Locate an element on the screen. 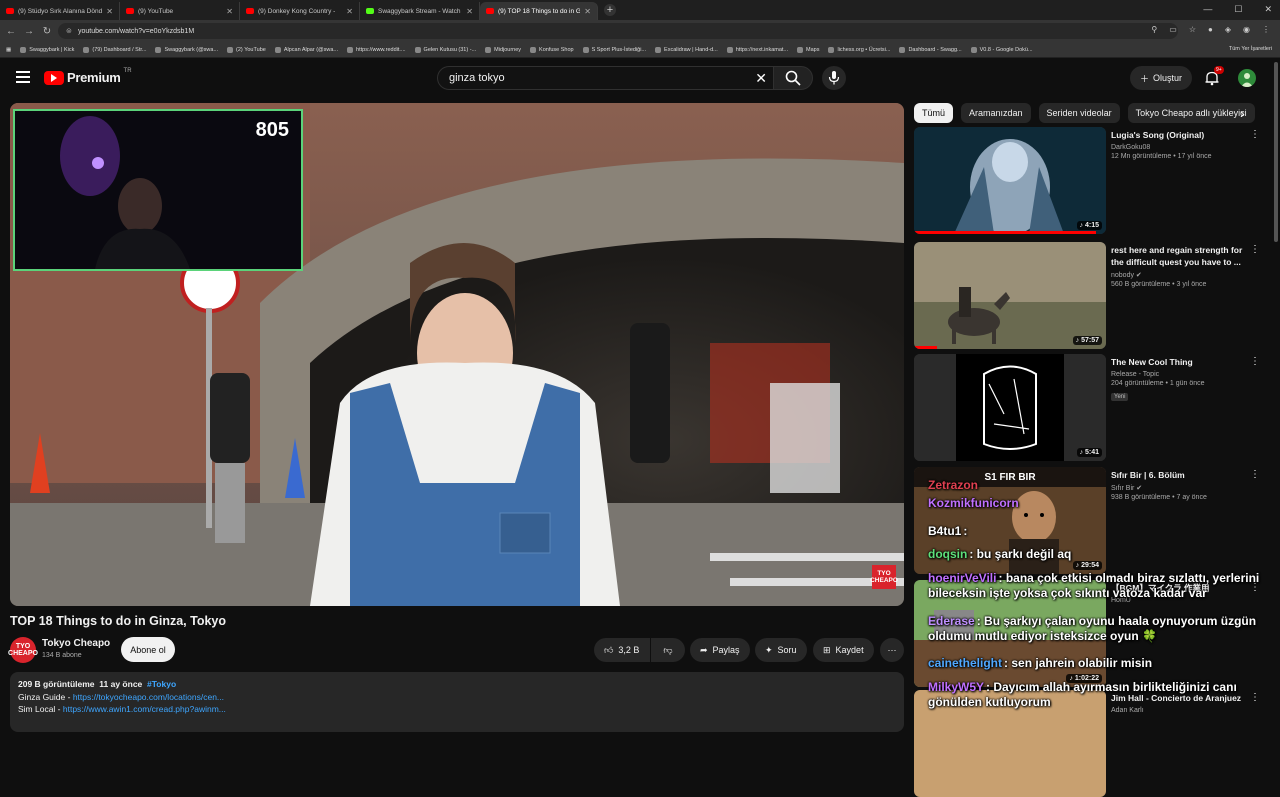 The width and height of the screenshot is (1280, 797). avatar-image is located at coordinates (1247, 80).